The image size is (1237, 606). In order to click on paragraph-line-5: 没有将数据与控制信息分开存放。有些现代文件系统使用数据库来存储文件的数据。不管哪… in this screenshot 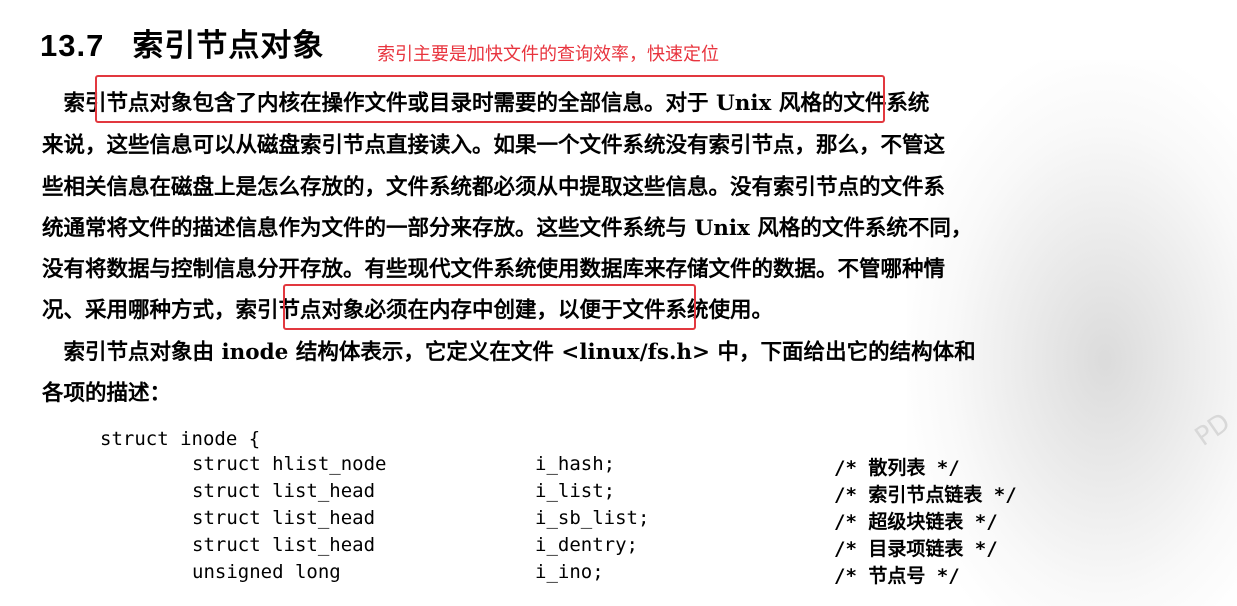, I will do `click(494, 269)`.